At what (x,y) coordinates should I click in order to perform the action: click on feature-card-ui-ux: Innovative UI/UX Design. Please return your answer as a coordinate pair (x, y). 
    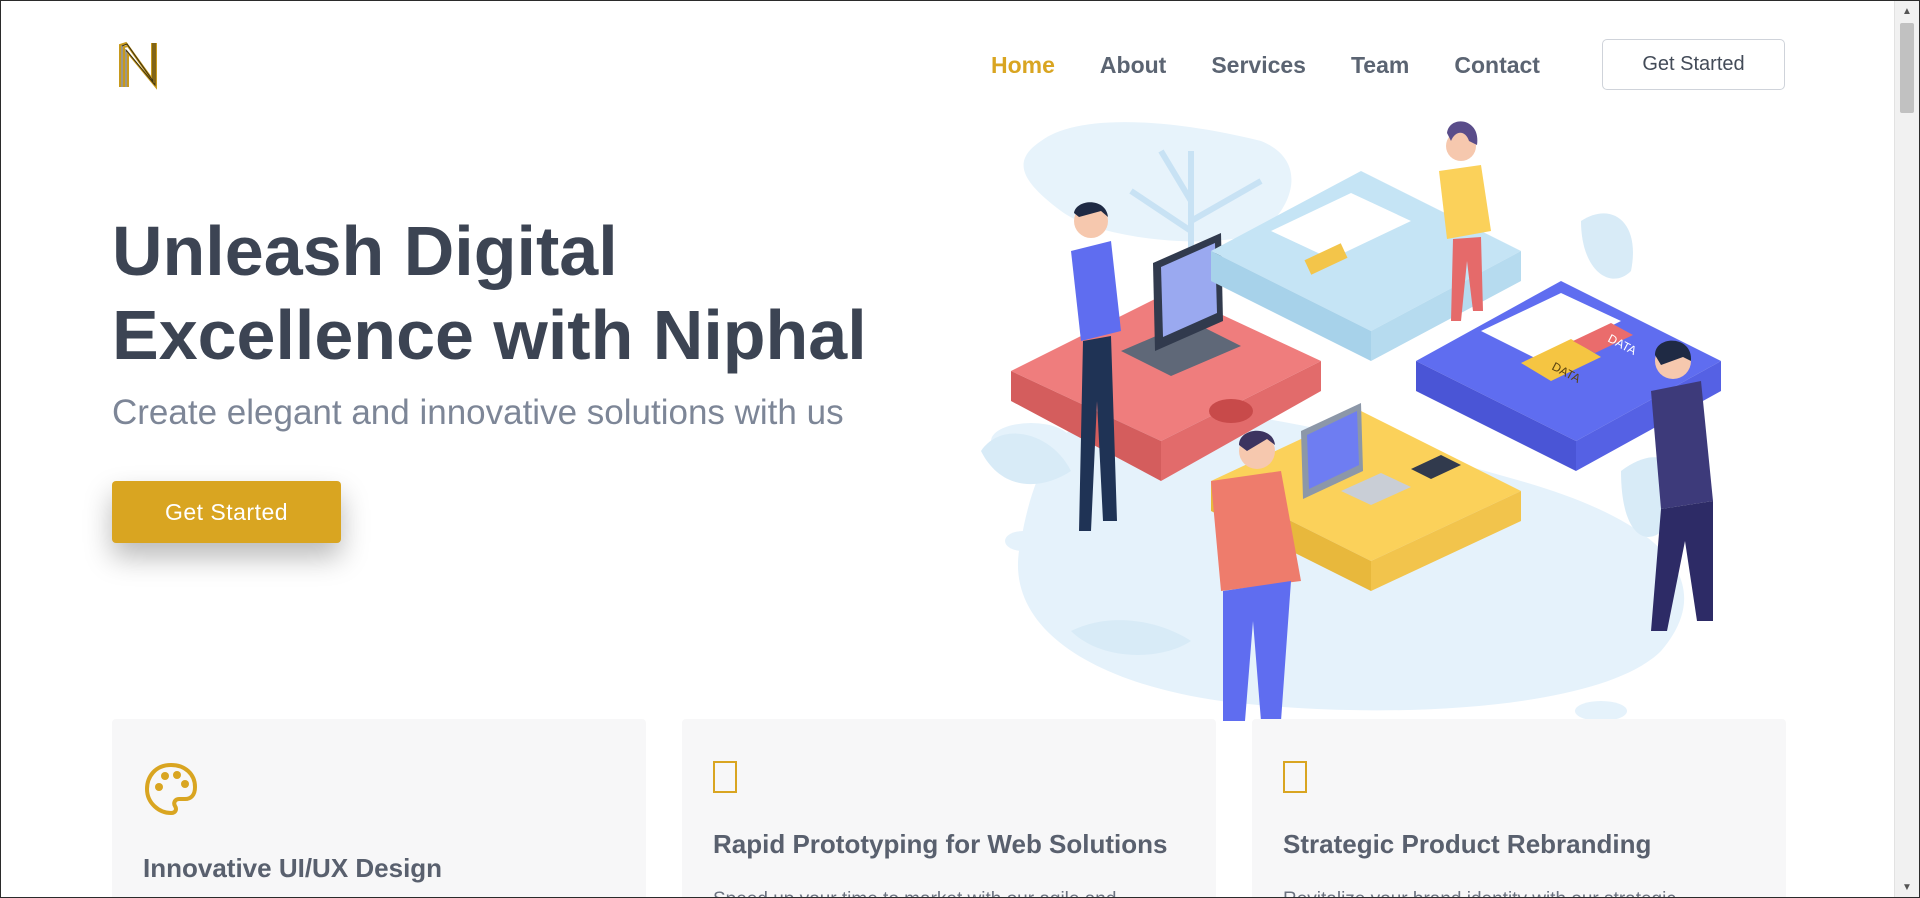
    Looking at the image, I should click on (379, 808).